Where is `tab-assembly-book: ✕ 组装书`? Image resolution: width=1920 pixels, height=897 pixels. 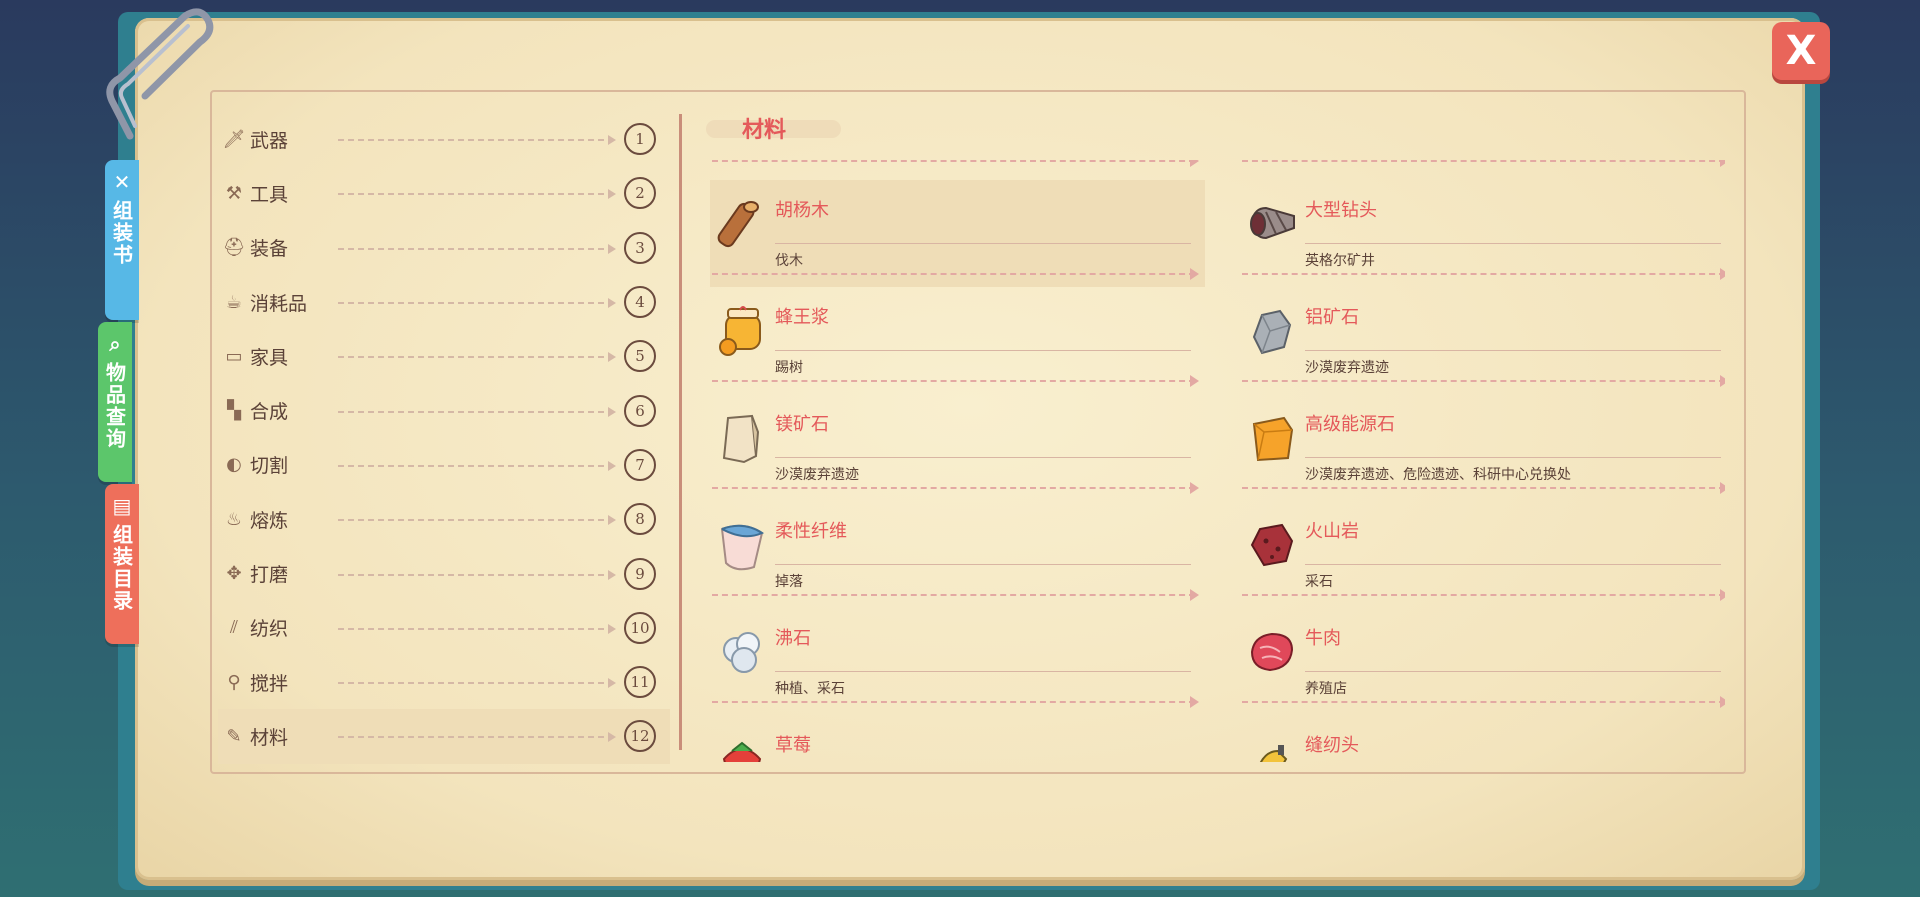 tab-assembly-book: ✕ 组装书 is located at coordinates (122, 240).